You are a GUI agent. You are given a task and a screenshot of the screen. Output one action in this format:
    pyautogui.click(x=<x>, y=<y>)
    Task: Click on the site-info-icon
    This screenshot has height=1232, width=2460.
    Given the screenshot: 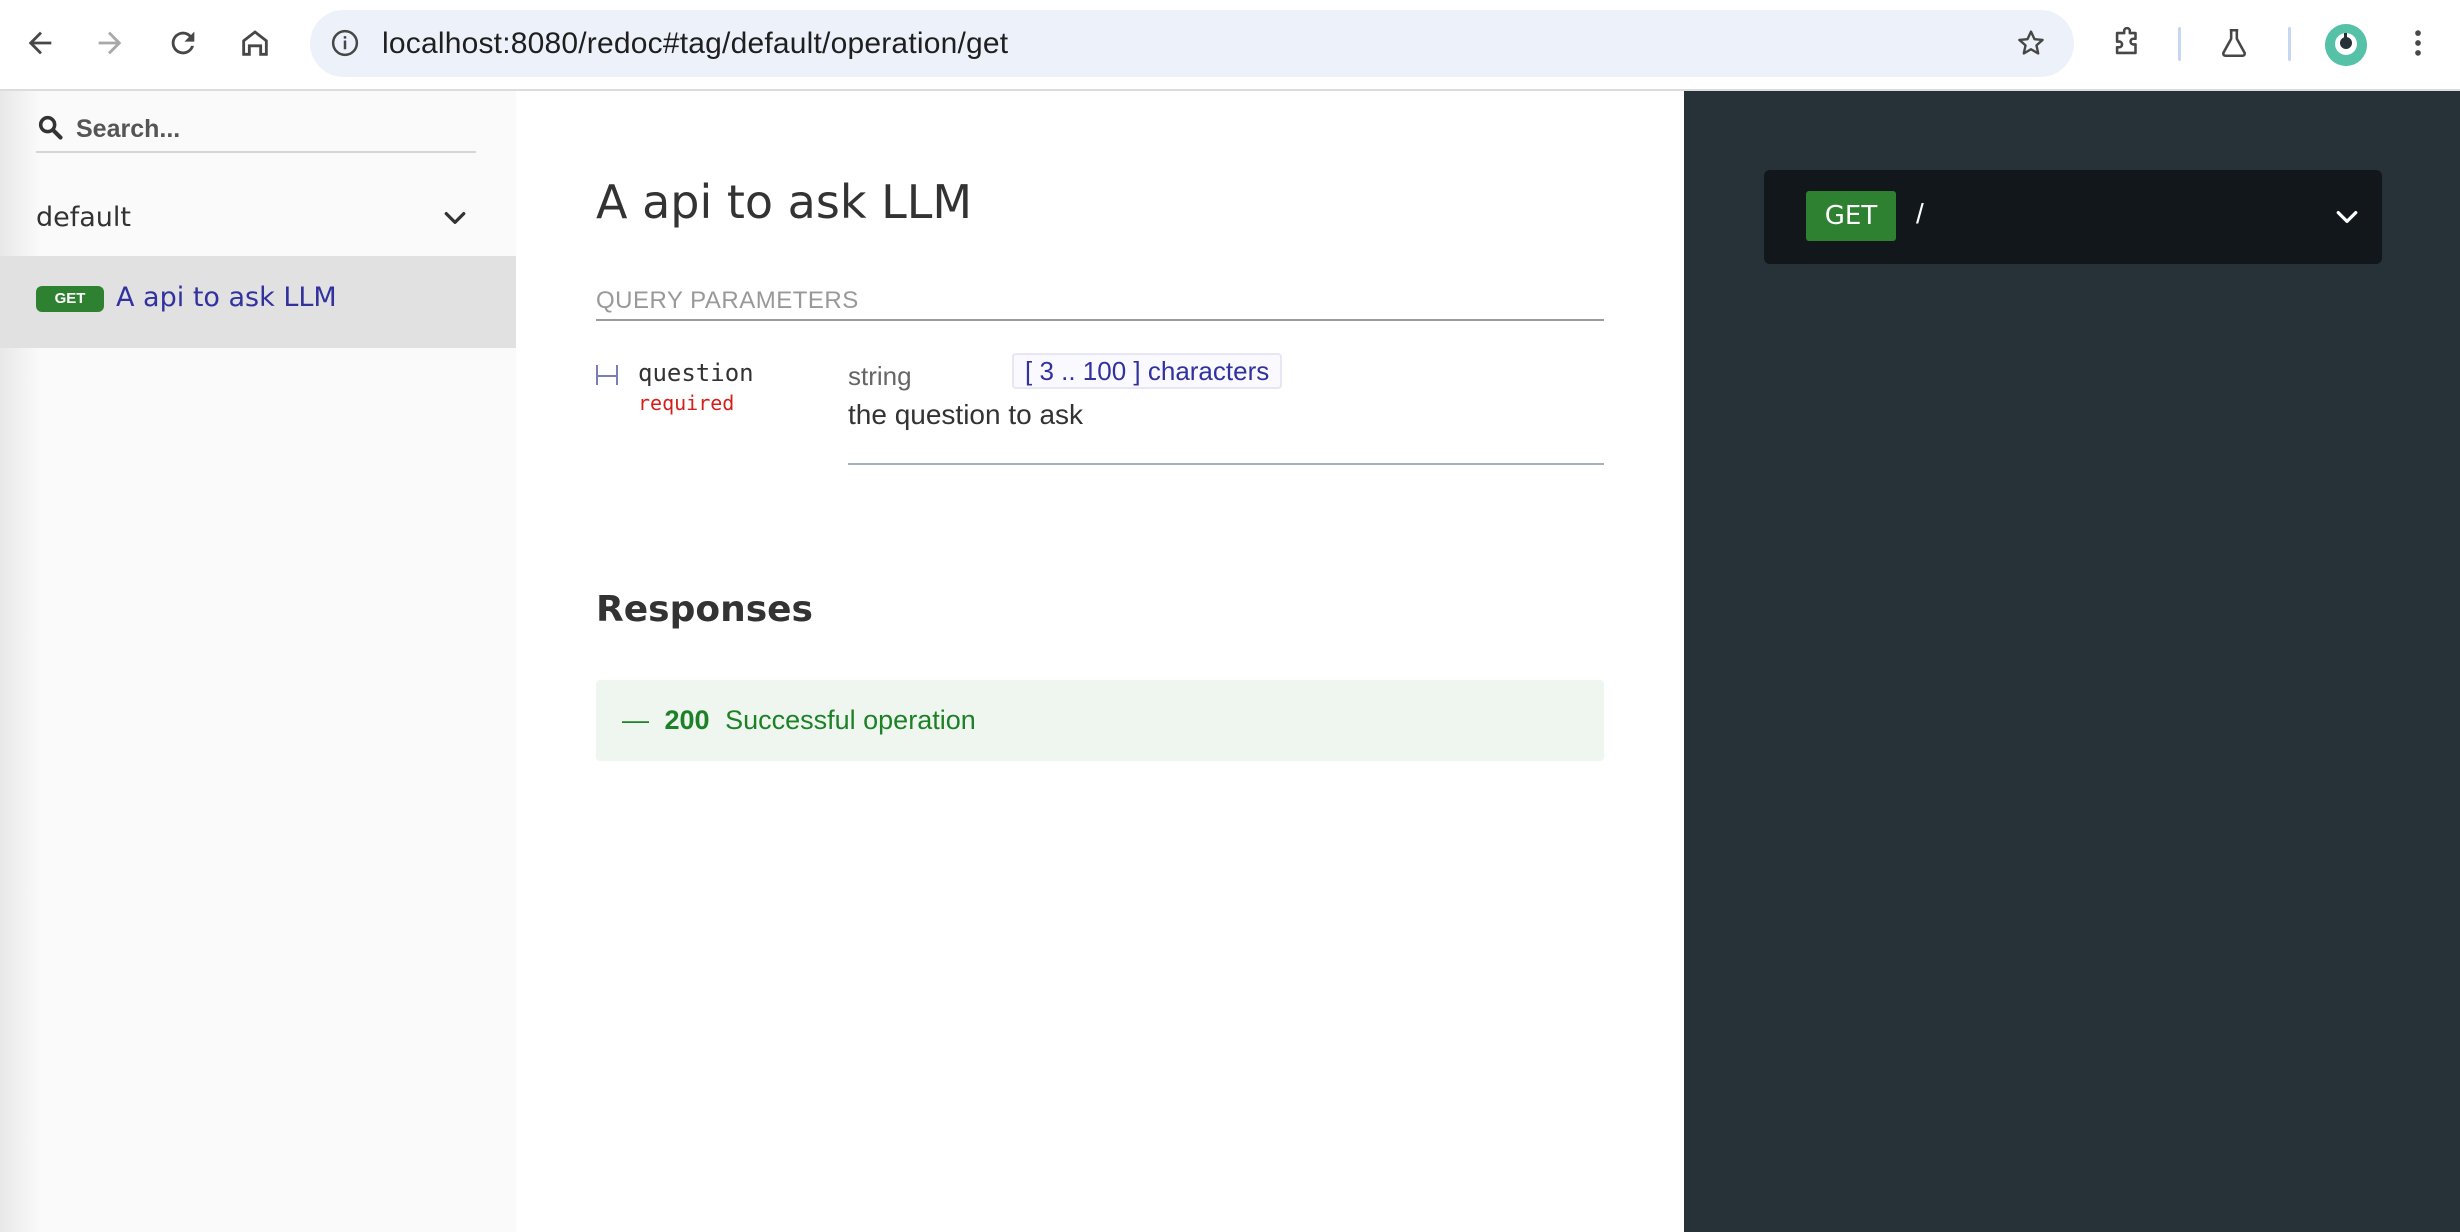 What is the action you would take?
    pyautogui.click(x=345, y=43)
    